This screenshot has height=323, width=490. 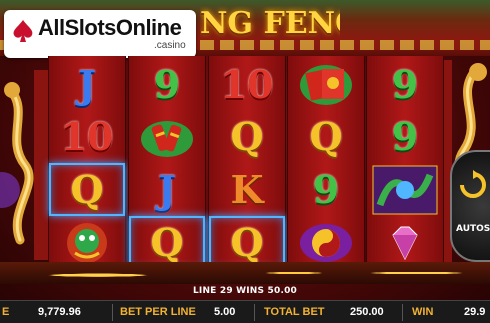 I want to click on reel-4: Q9, so click(x=326, y=162).